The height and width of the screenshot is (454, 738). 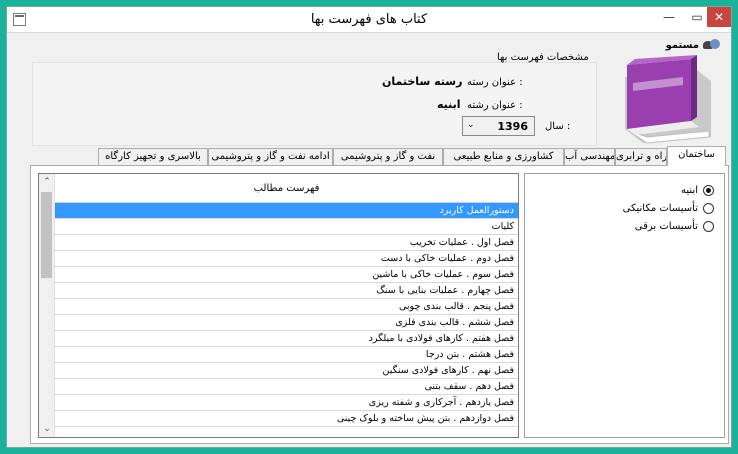 I want to click on list-item: فصل چهارم . عملیات بنایی با سنگ, so click(x=286, y=291).